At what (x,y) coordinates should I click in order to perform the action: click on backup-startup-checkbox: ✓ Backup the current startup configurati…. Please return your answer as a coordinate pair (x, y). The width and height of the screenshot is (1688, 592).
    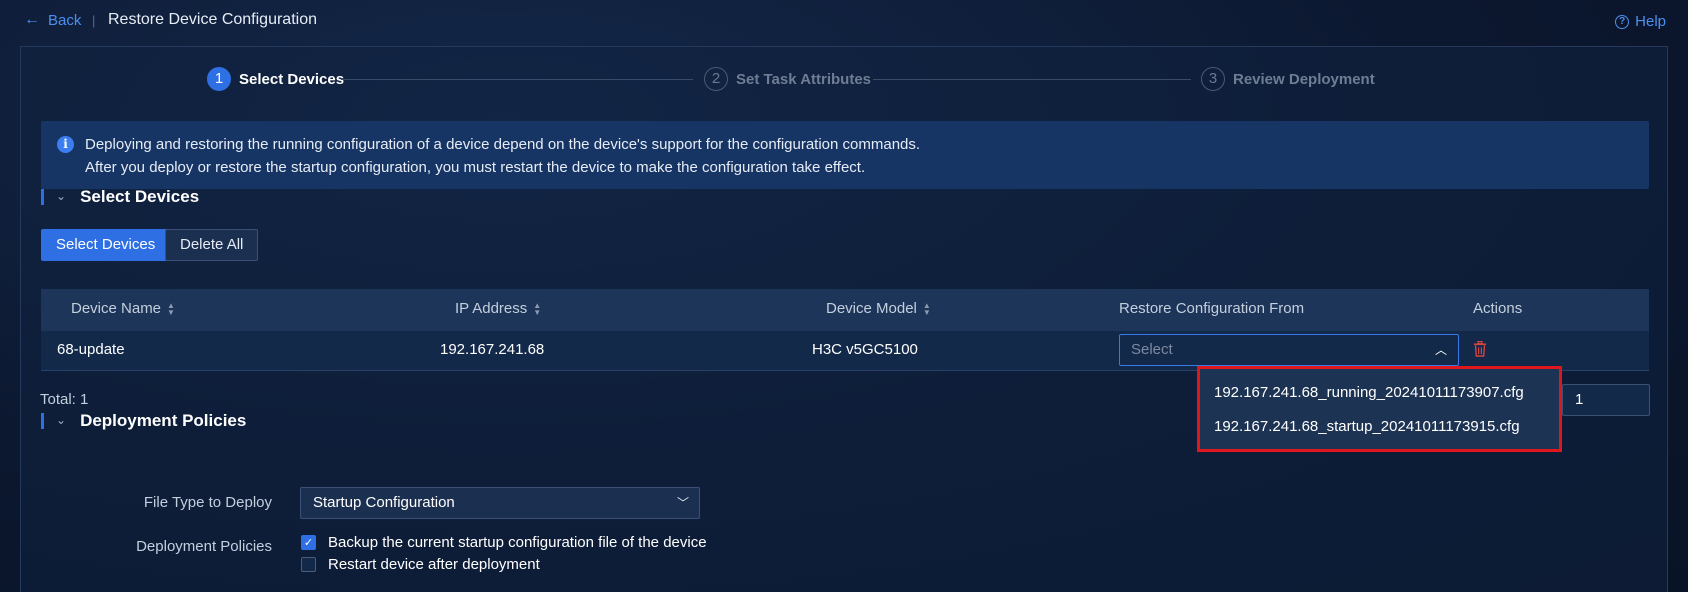
    Looking at the image, I should click on (504, 542).